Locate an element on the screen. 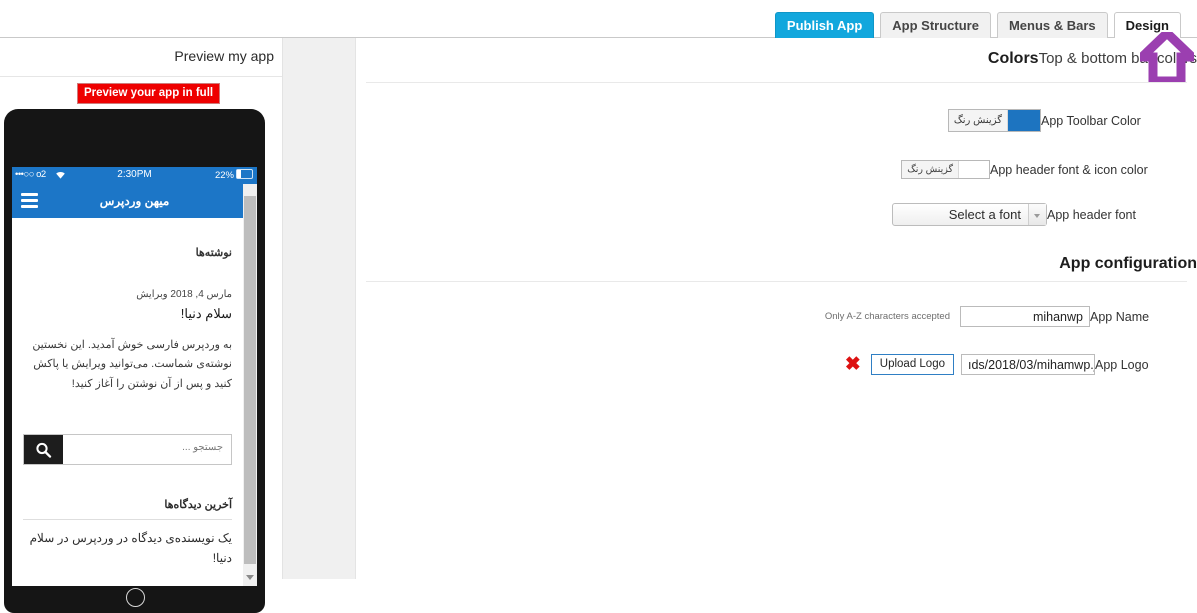  red-x-remove-icon: ✖ is located at coordinates (853, 364).